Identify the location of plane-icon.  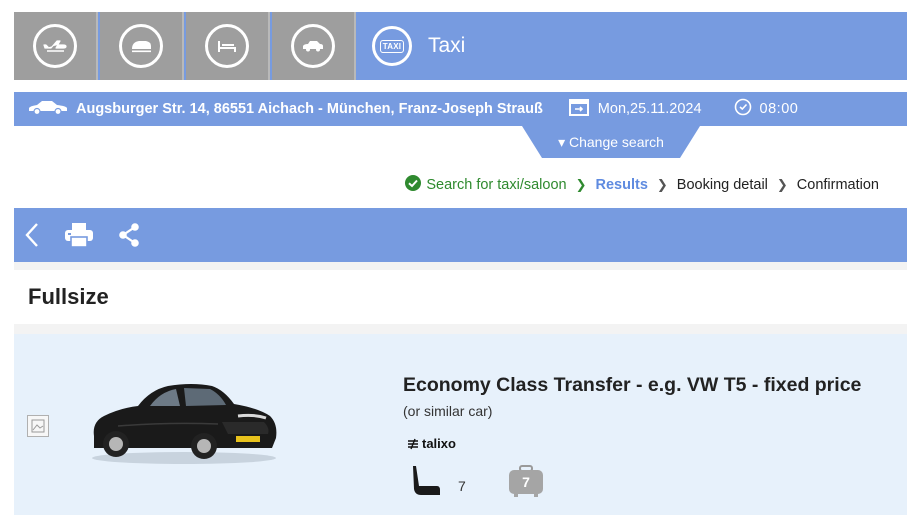
(55, 46).